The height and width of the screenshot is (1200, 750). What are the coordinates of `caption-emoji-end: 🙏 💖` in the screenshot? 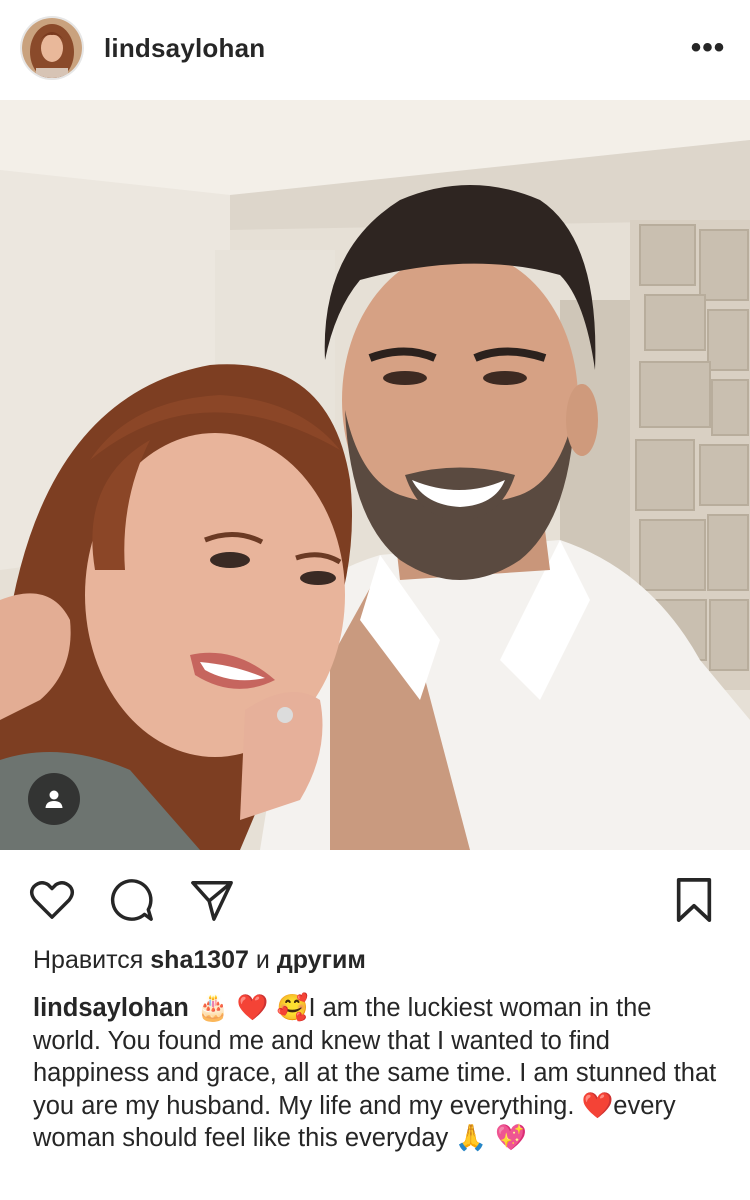 It's located at (491, 1138).